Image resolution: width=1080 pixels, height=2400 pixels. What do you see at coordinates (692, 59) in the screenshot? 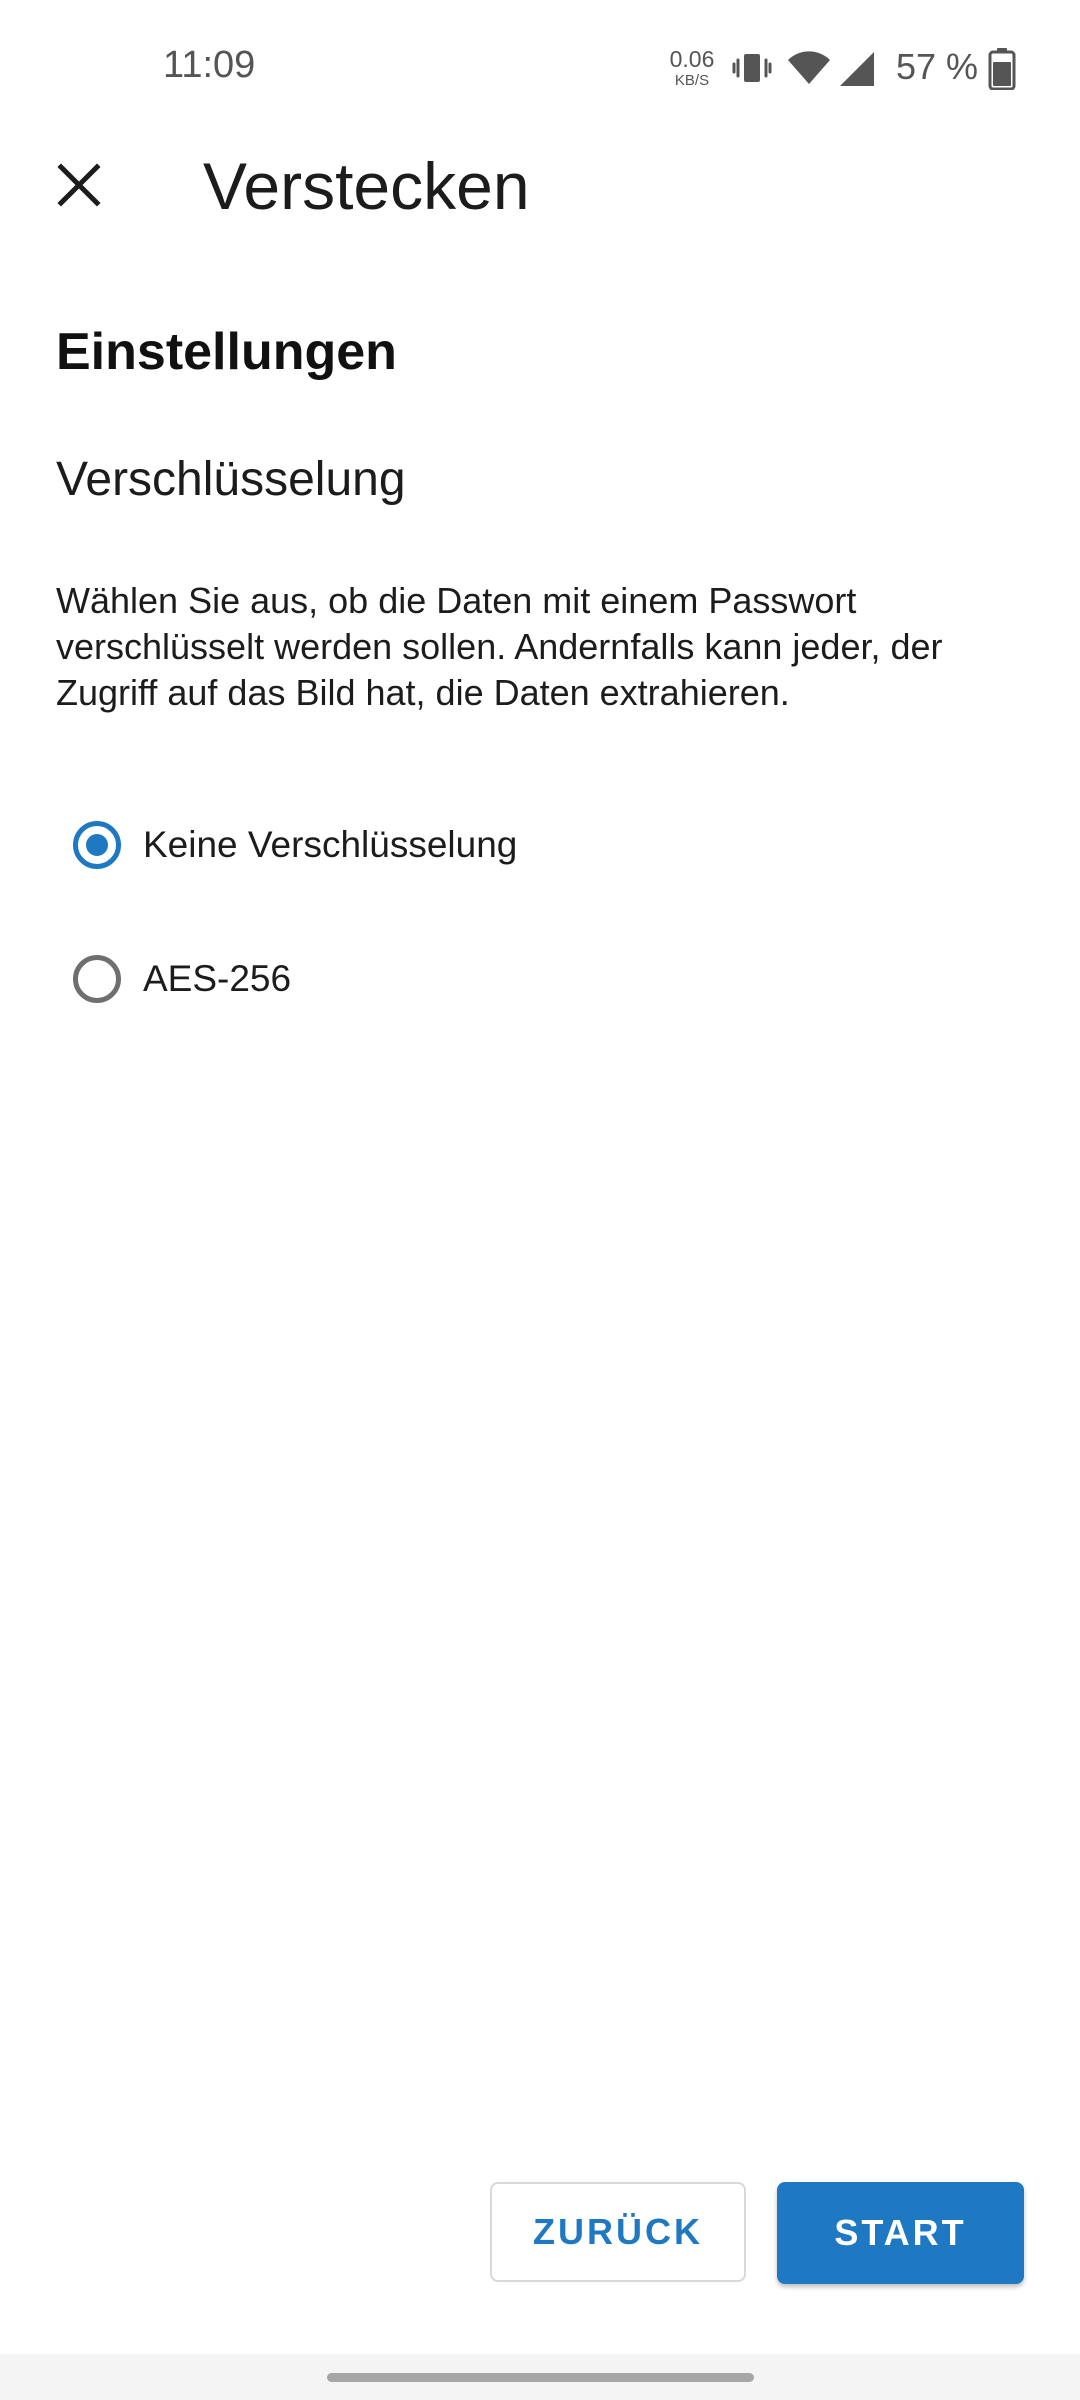
I see `network-speed-value: 0.06` at bounding box center [692, 59].